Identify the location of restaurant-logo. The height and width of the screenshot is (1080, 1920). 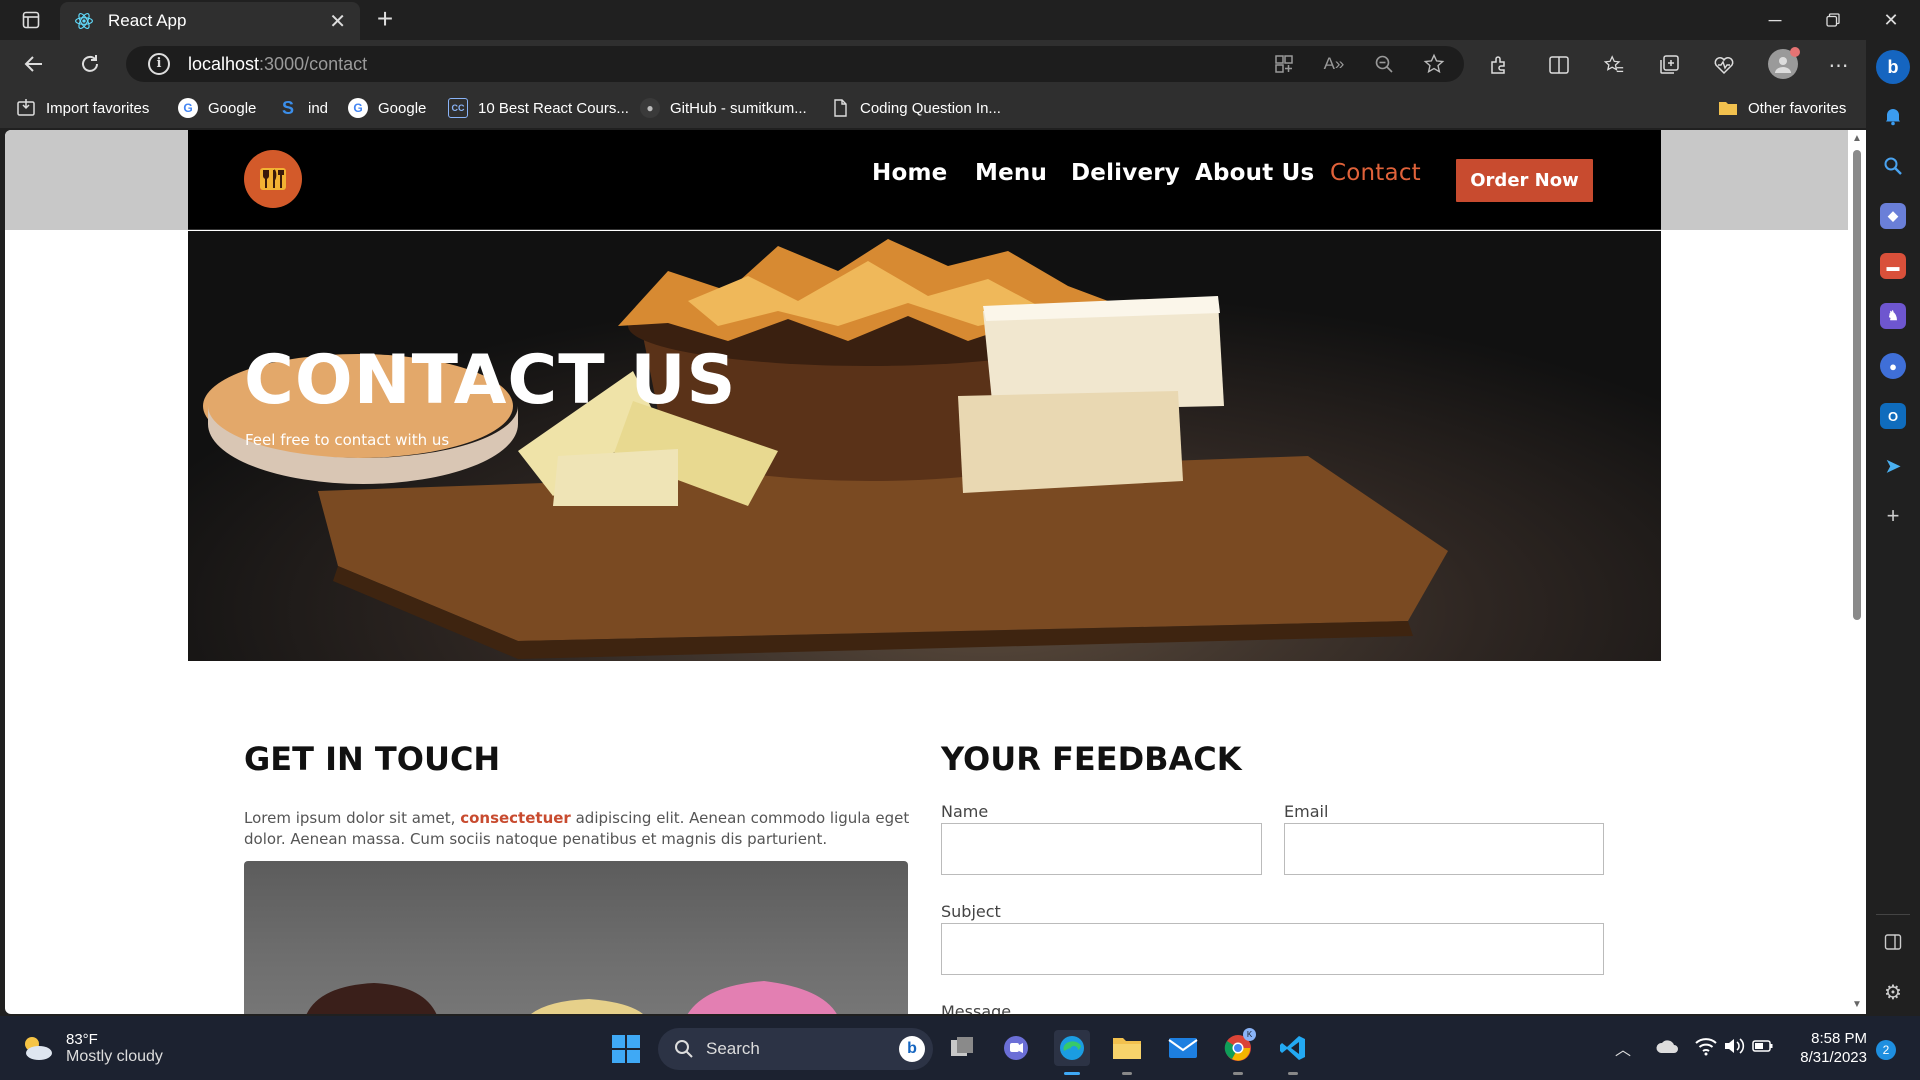
(273, 179).